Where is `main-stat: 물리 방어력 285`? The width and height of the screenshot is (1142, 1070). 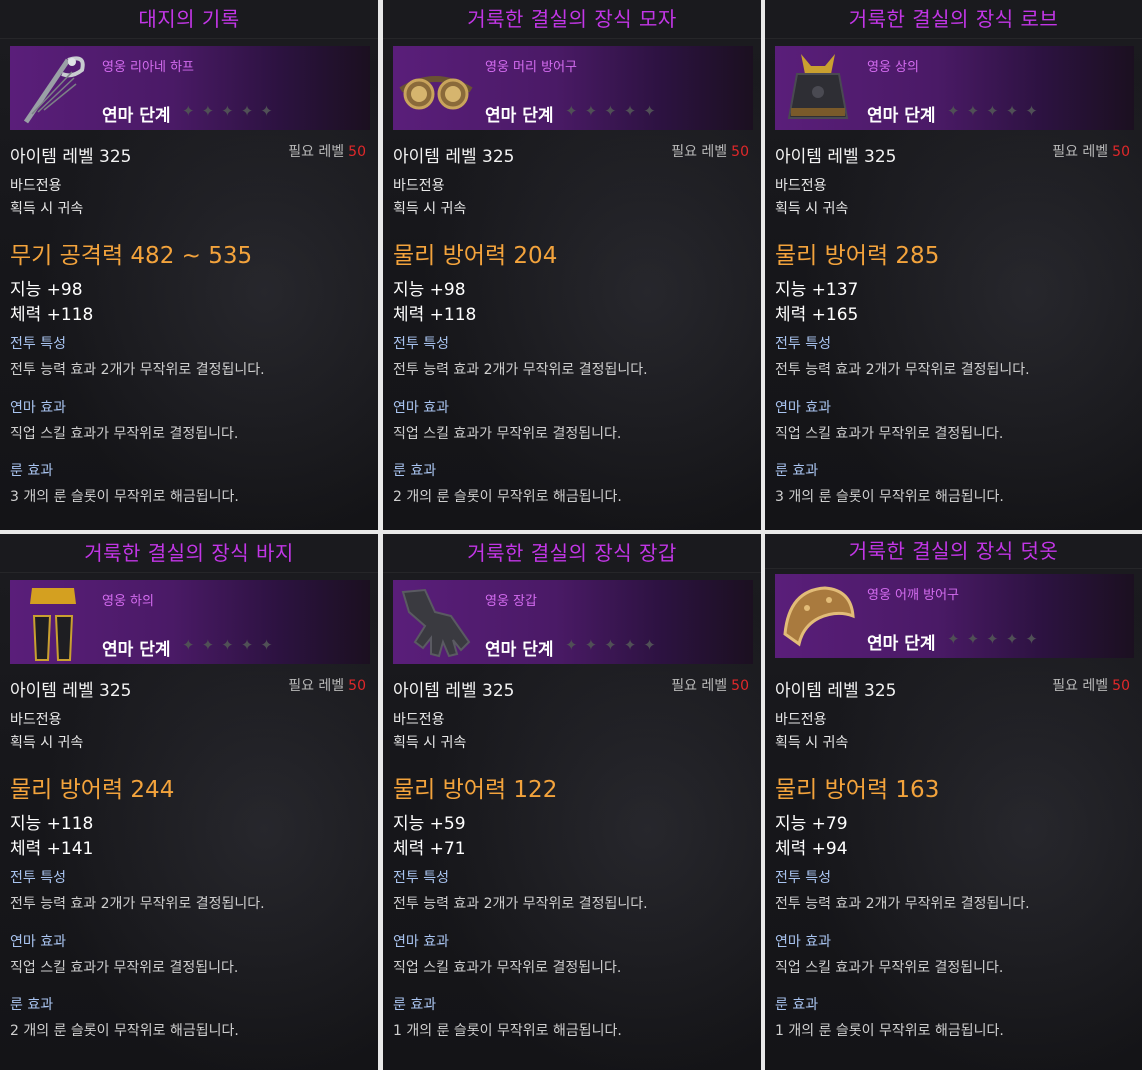 main-stat: 물리 방어력 285 is located at coordinates (857, 256).